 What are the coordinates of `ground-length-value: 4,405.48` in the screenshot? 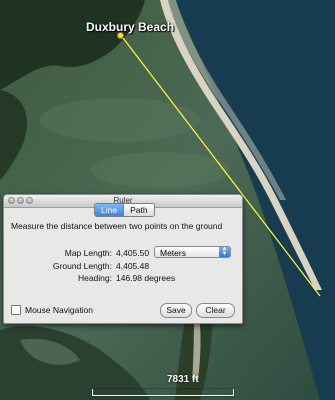 It's located at (133, 266).